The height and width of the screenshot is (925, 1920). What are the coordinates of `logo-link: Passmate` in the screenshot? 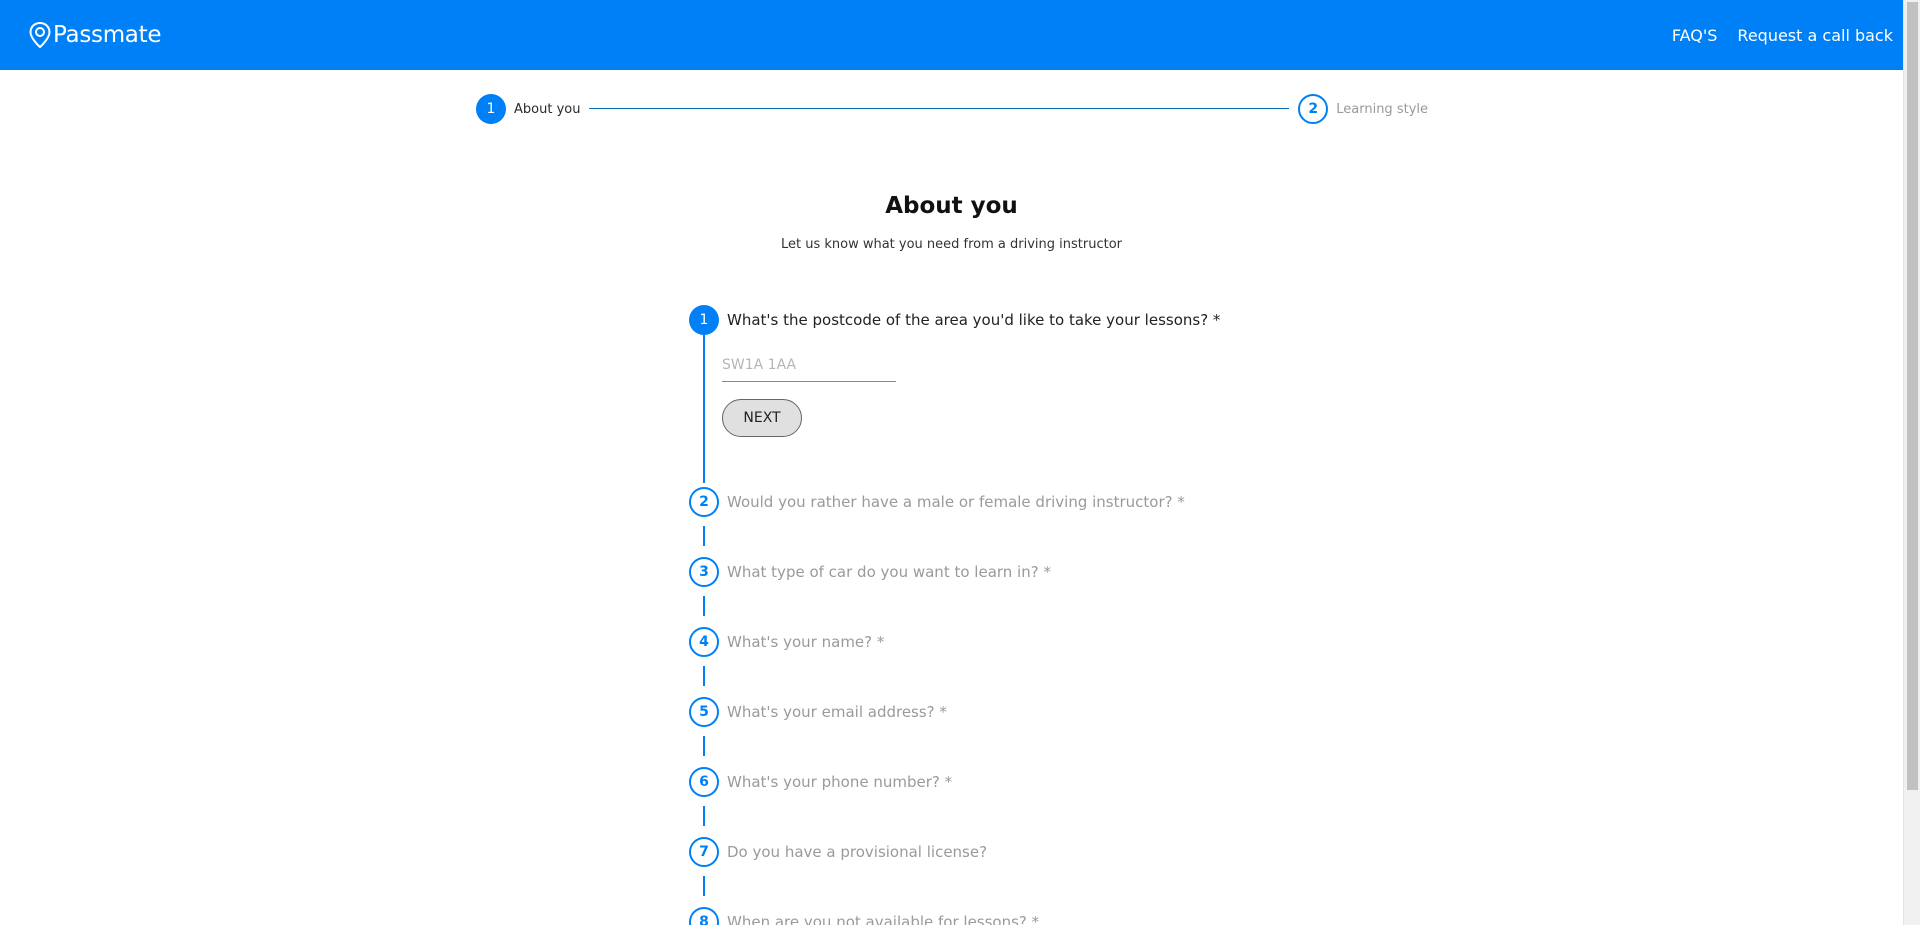 It's located at (95, 35).